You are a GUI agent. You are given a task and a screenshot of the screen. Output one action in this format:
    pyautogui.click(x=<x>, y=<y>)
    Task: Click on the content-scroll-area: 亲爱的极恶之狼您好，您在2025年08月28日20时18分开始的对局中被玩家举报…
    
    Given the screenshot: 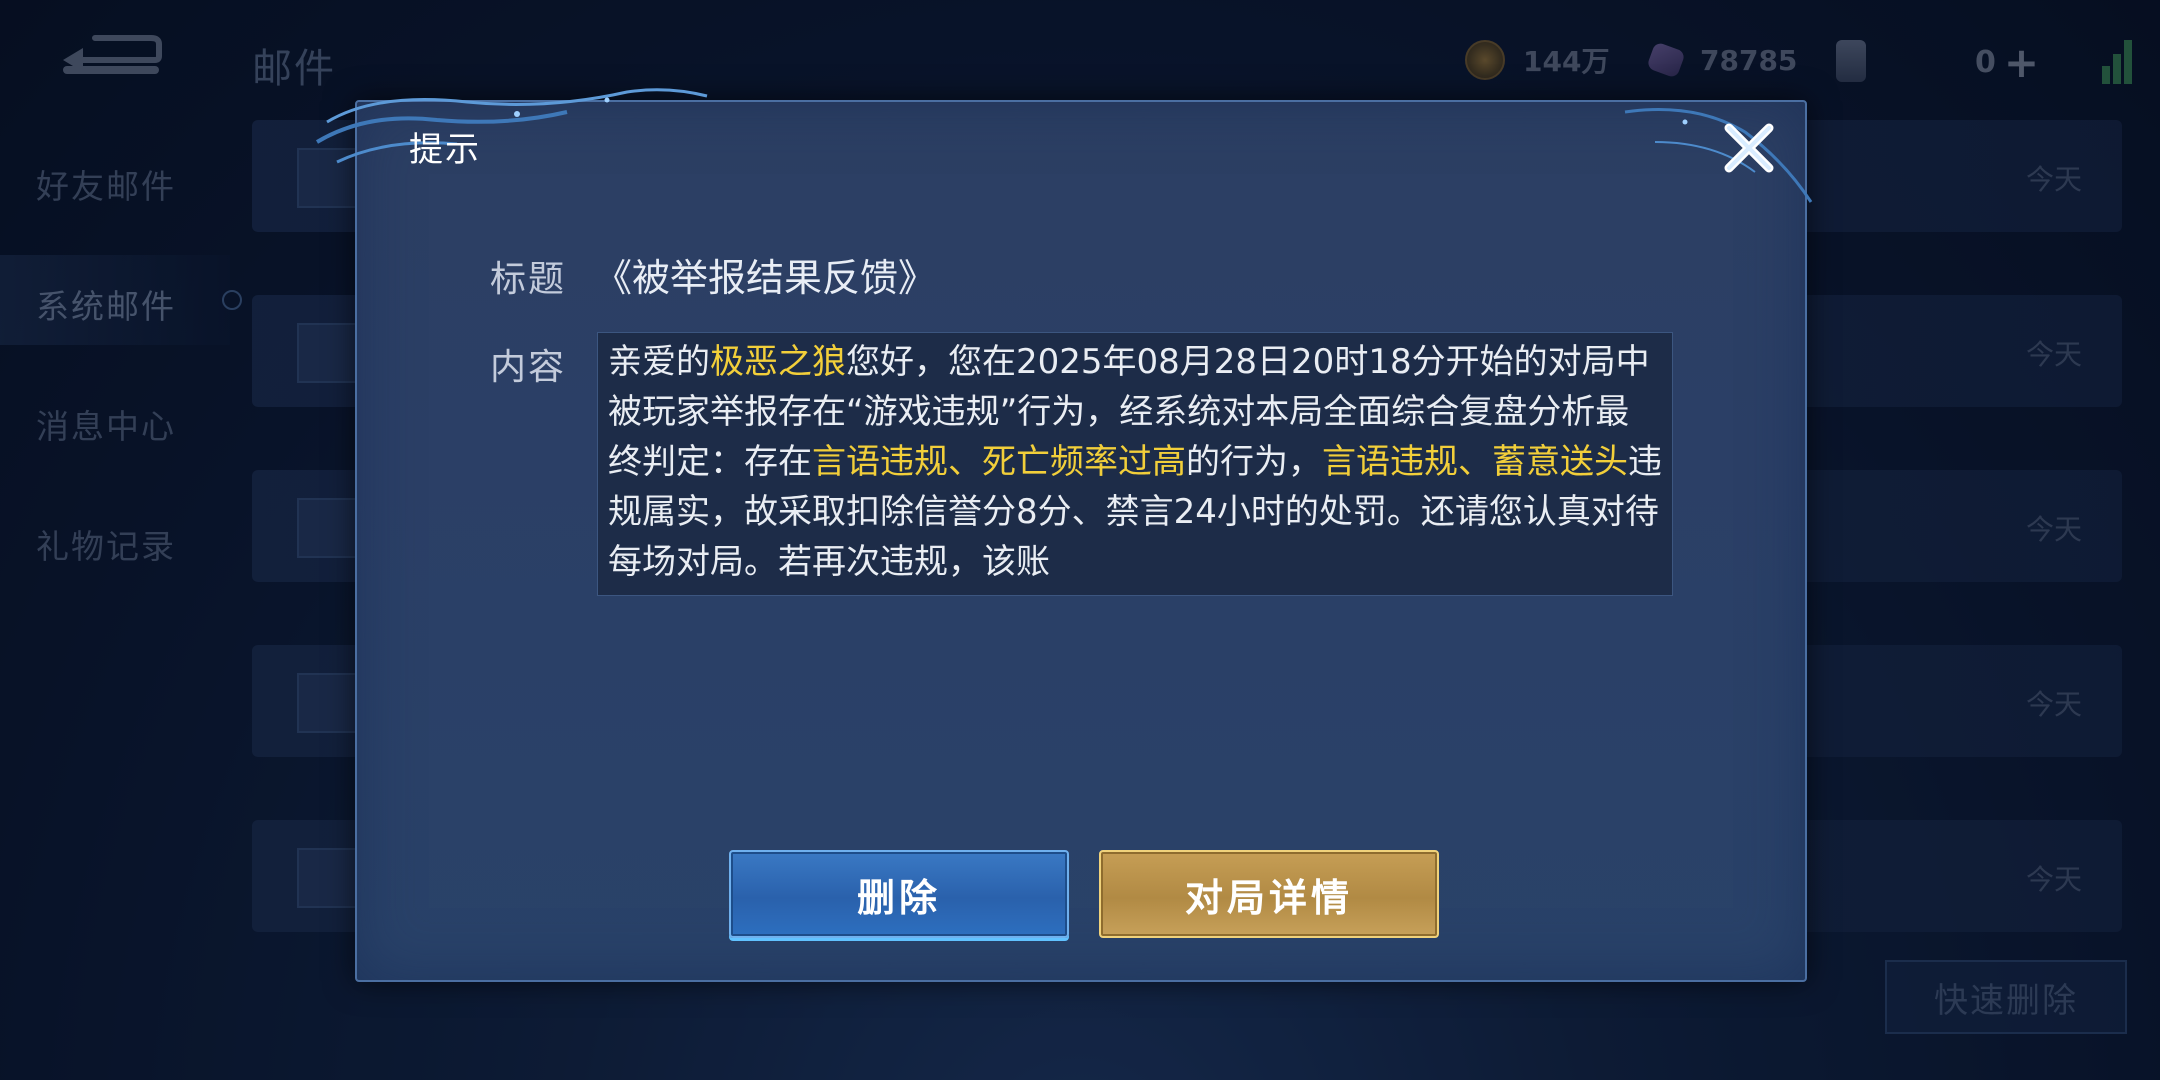 What is the action you would take?
    pyautogui.click(x=1135, y=464)
    